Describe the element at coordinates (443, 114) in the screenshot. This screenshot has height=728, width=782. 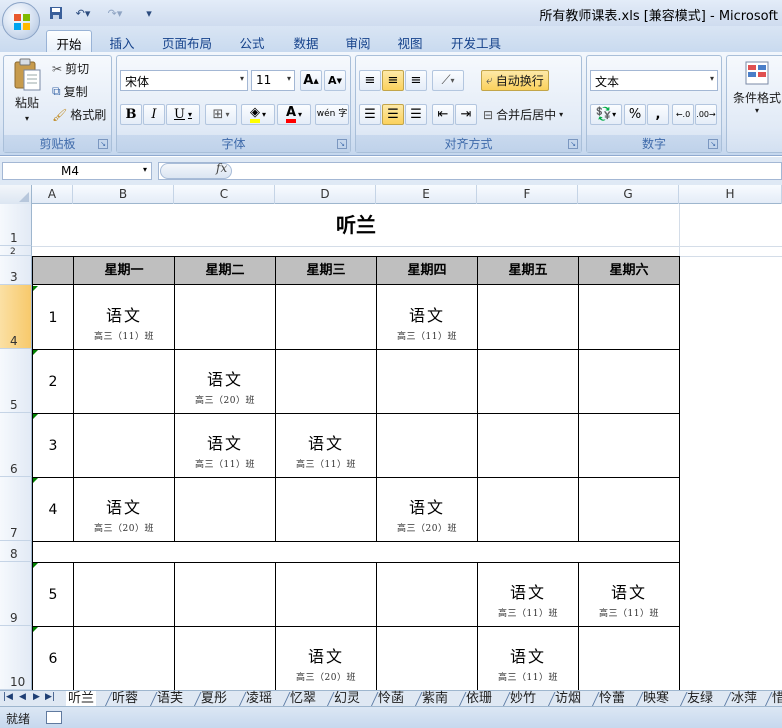
I see `decrease-indent-icon: ⇤` at that location.